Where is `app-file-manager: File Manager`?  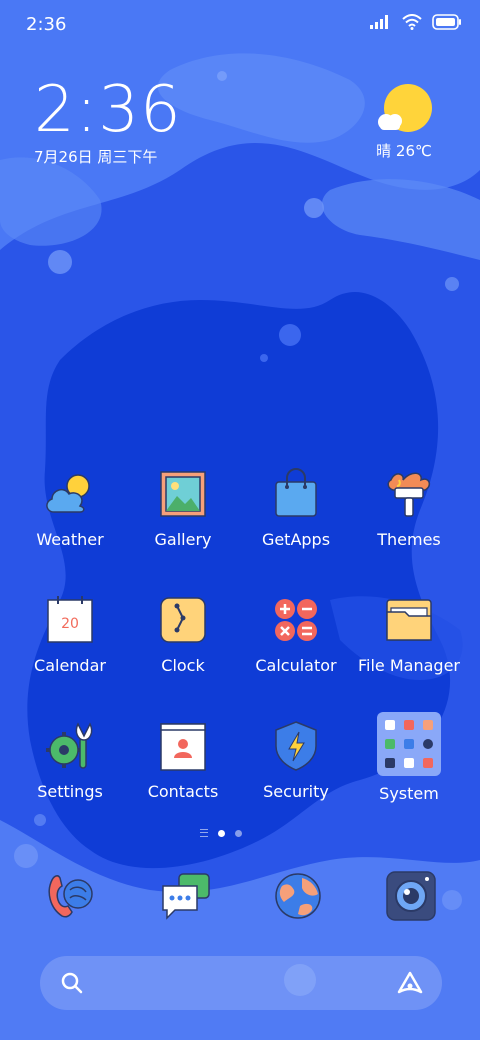 app-file-manager: File Manager is located at coordinates (409, 633).